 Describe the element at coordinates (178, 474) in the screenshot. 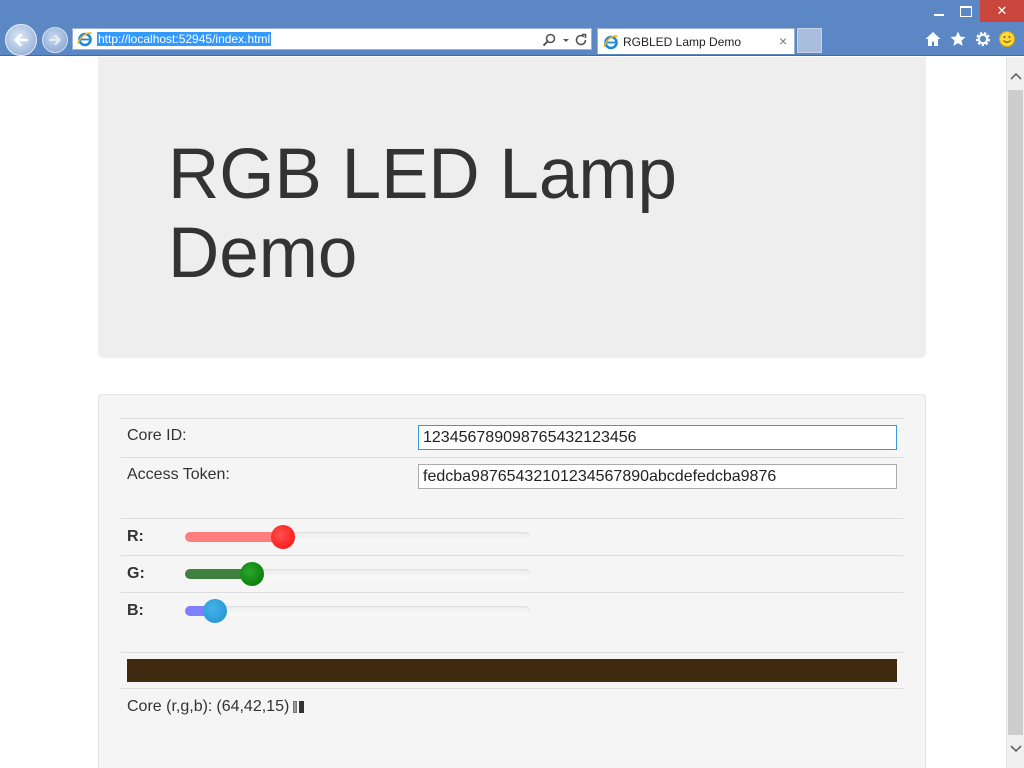

I see `access-token-label: Access Token:` at that location.